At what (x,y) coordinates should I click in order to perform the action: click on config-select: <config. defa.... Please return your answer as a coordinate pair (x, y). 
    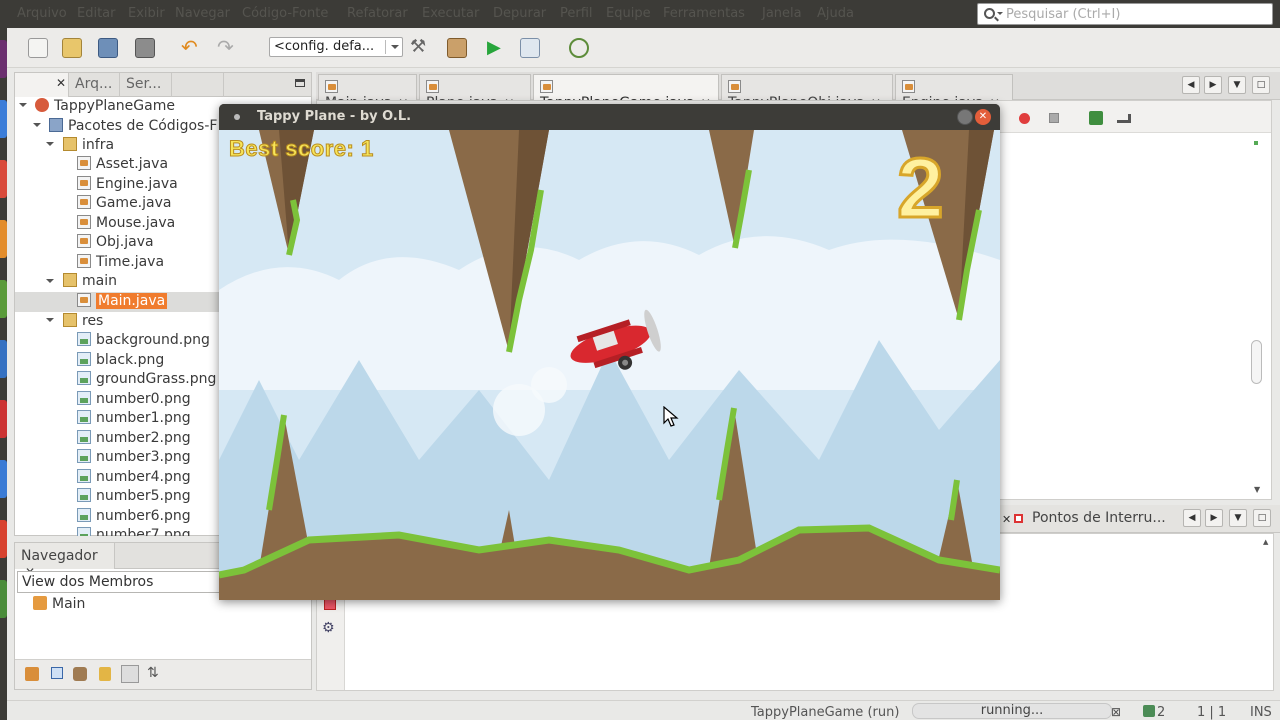
    Looking at the image, I should click on (336, 47).